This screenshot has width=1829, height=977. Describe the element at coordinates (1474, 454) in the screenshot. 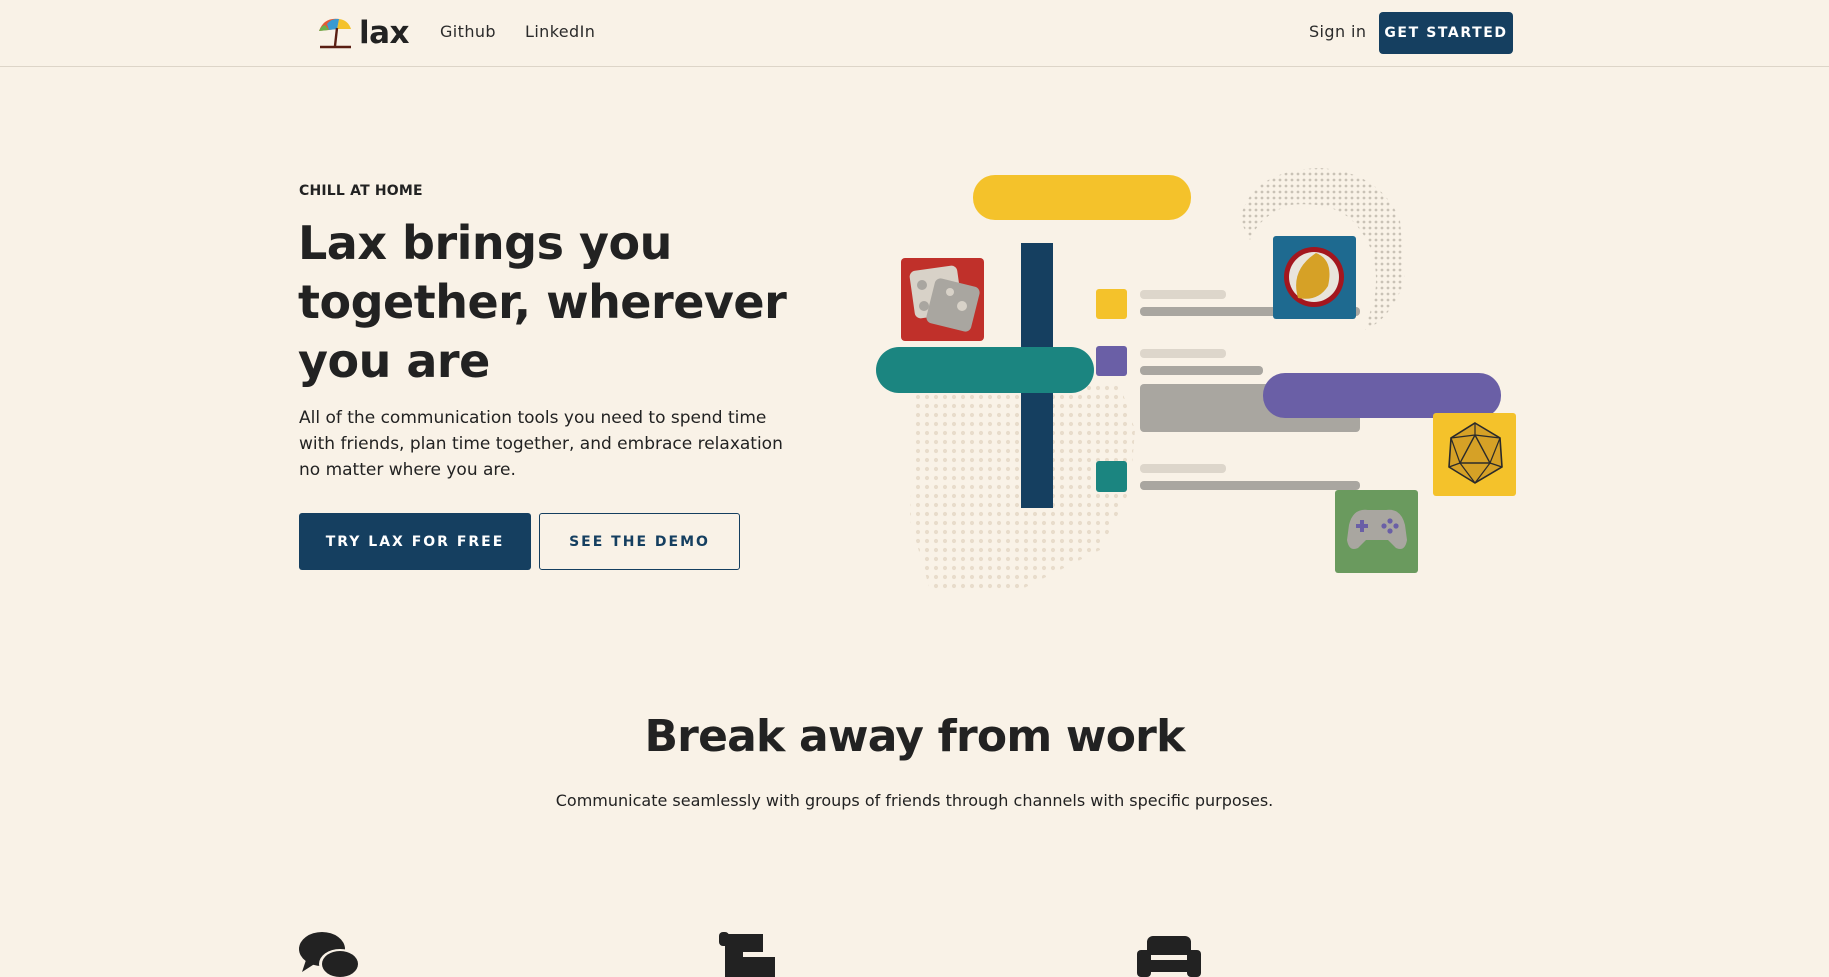

I see `d20-icon` at that location.